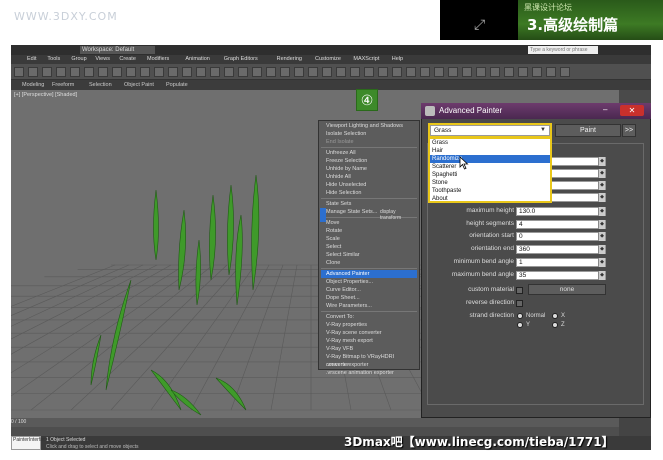  What do you see at coordinates (520, 316) in the screenshot?
I see `radio-normal` at bounding box center [520, 316].